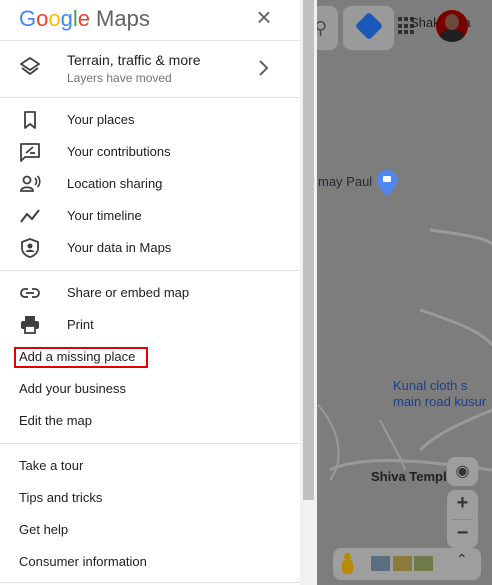  Describe the element at coordinates (387, 183) in the screenshot. I see `place-pin-icon` at that location.